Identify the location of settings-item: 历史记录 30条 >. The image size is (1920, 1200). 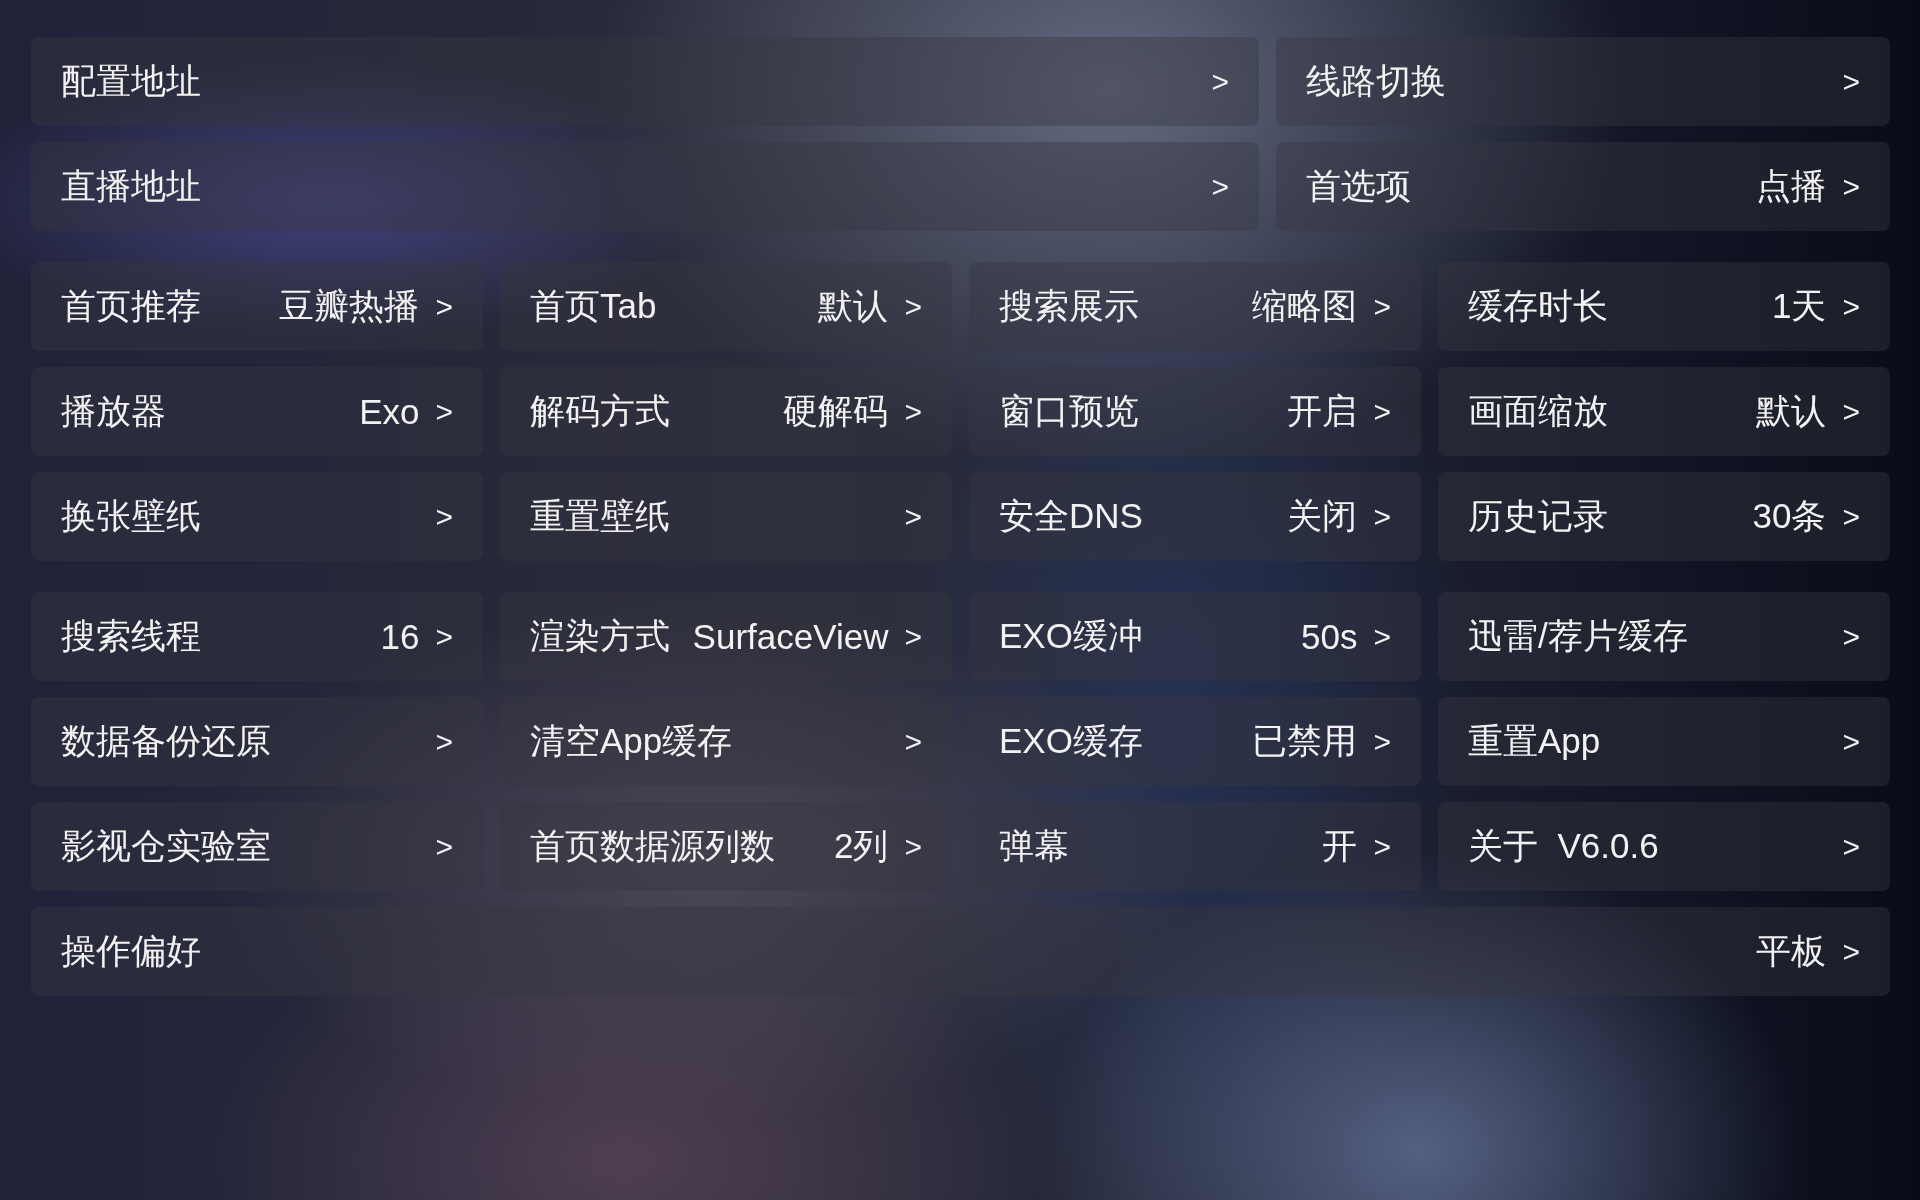
(1664, 516).